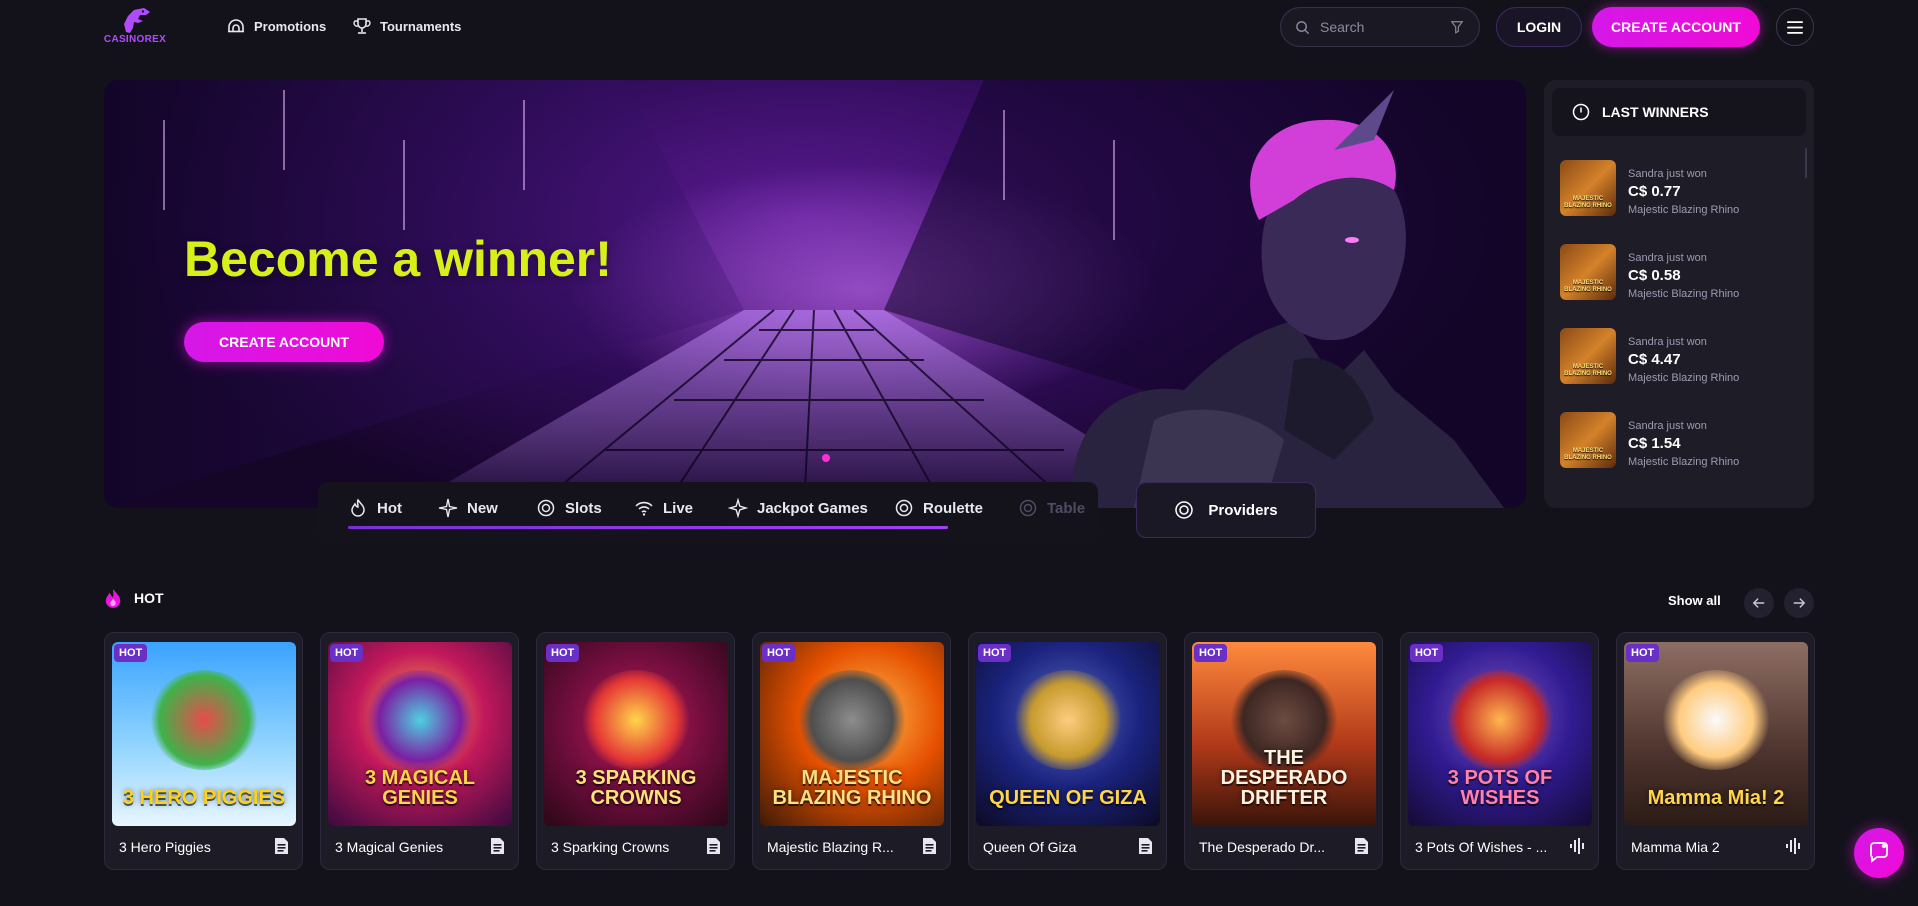 This screenshot has width=1918, height=906. I want to click on tab-new-label: New, so click(482, 508).